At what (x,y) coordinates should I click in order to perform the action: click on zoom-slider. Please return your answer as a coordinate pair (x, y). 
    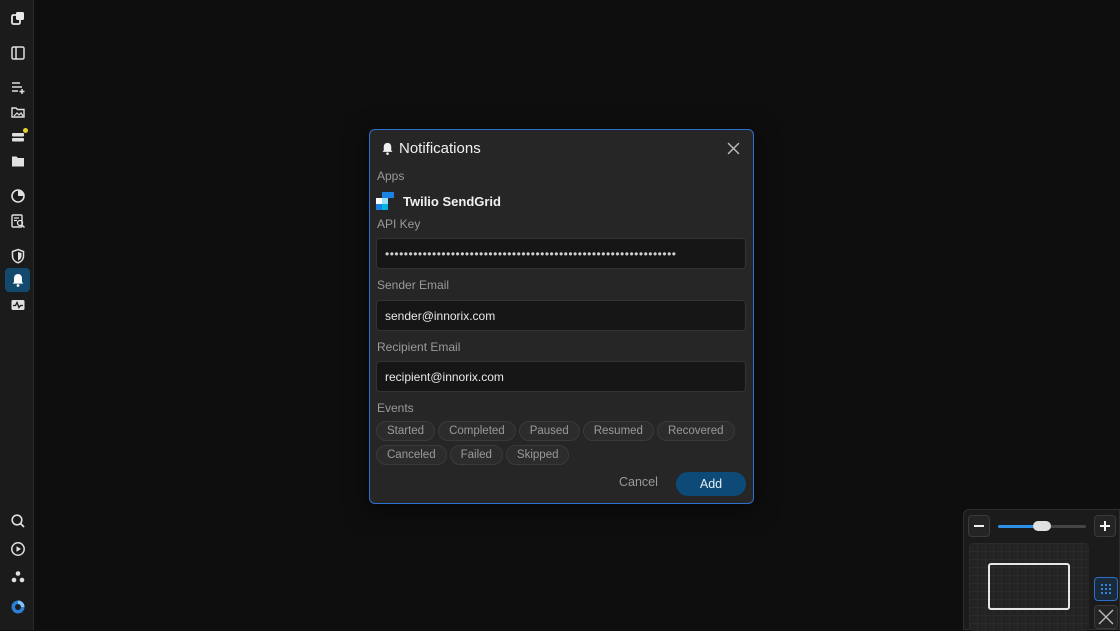
    Looking at the image, I should click on (1042, 526).